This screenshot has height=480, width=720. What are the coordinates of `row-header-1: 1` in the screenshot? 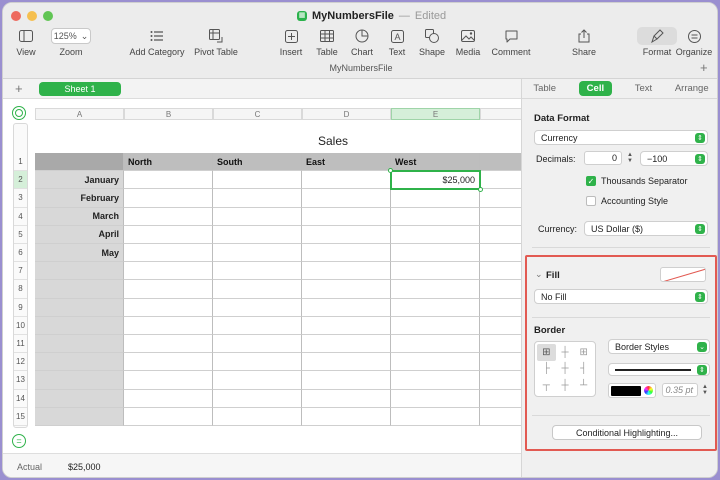 It's located at (20, 162).